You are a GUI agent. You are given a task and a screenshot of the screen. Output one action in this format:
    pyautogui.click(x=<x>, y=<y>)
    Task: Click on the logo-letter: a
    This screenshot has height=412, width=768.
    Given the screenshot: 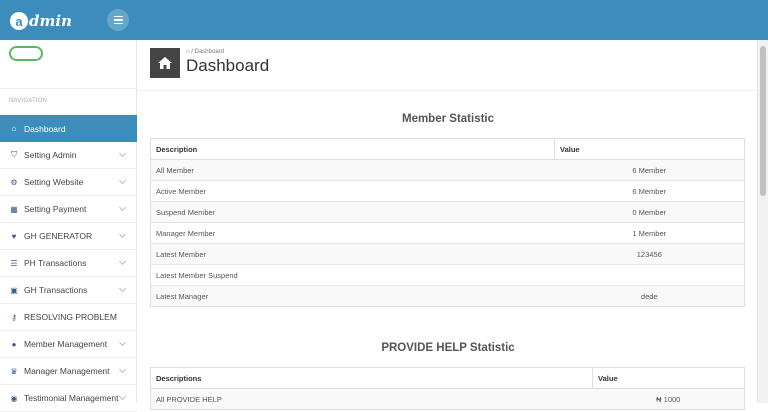 What is the action you would take?
    pyautogui.click(x=19, y=21)
    